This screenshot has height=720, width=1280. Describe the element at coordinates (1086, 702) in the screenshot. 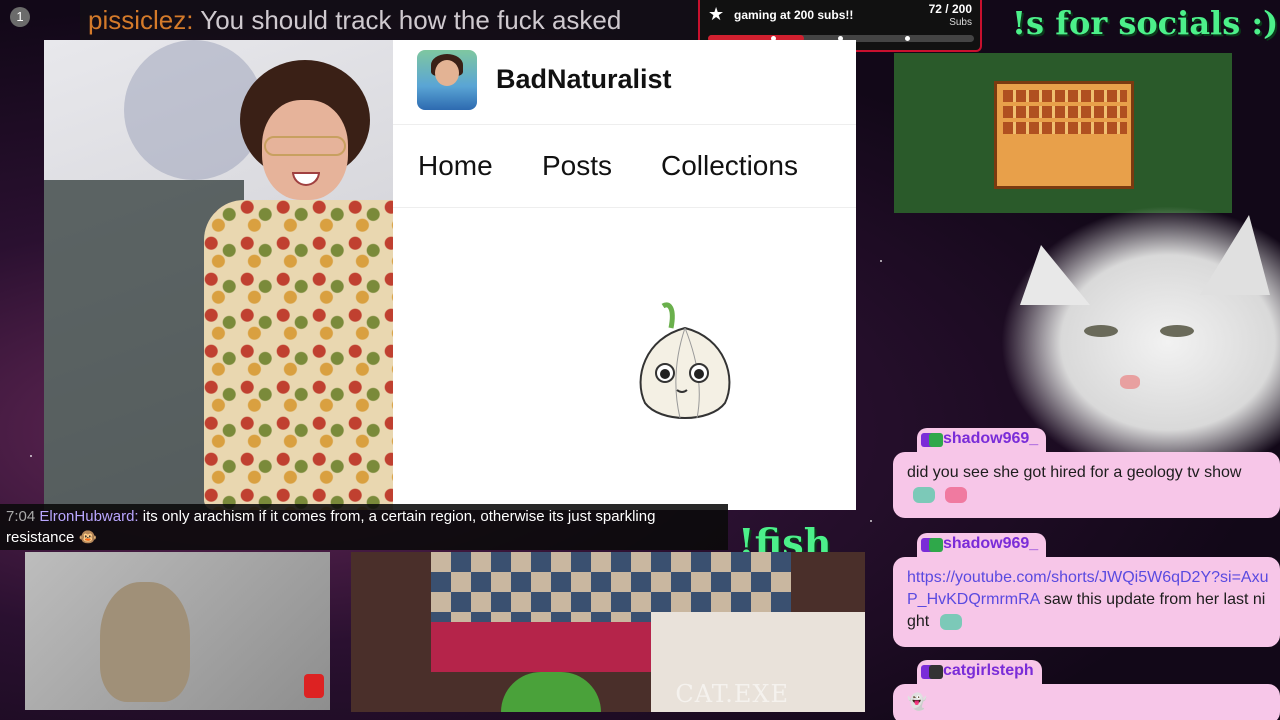

I see `chat-message-card: 👻` at that location.